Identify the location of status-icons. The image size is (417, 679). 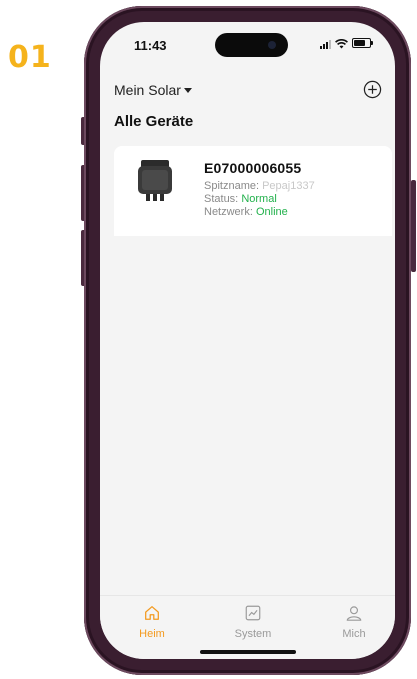
(346, 43).